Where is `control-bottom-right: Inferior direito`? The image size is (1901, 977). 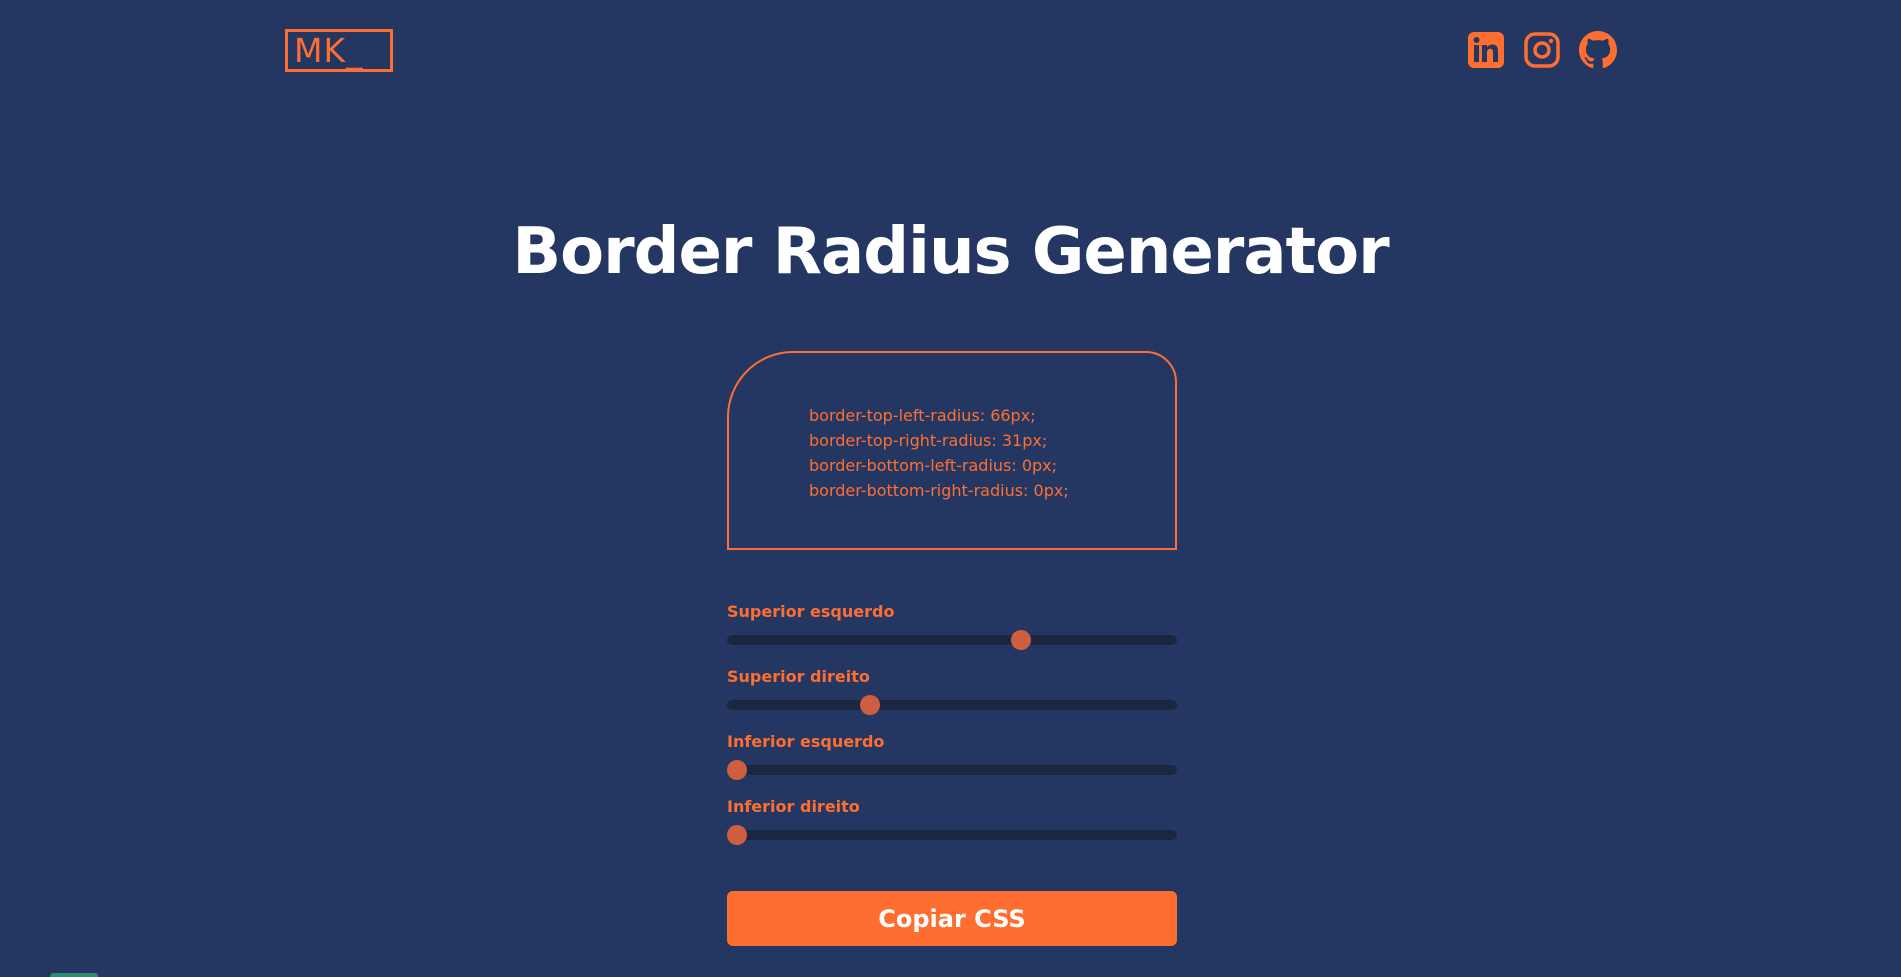 control-bottom-right: Inferior direito is located at coordinates (952, 827).